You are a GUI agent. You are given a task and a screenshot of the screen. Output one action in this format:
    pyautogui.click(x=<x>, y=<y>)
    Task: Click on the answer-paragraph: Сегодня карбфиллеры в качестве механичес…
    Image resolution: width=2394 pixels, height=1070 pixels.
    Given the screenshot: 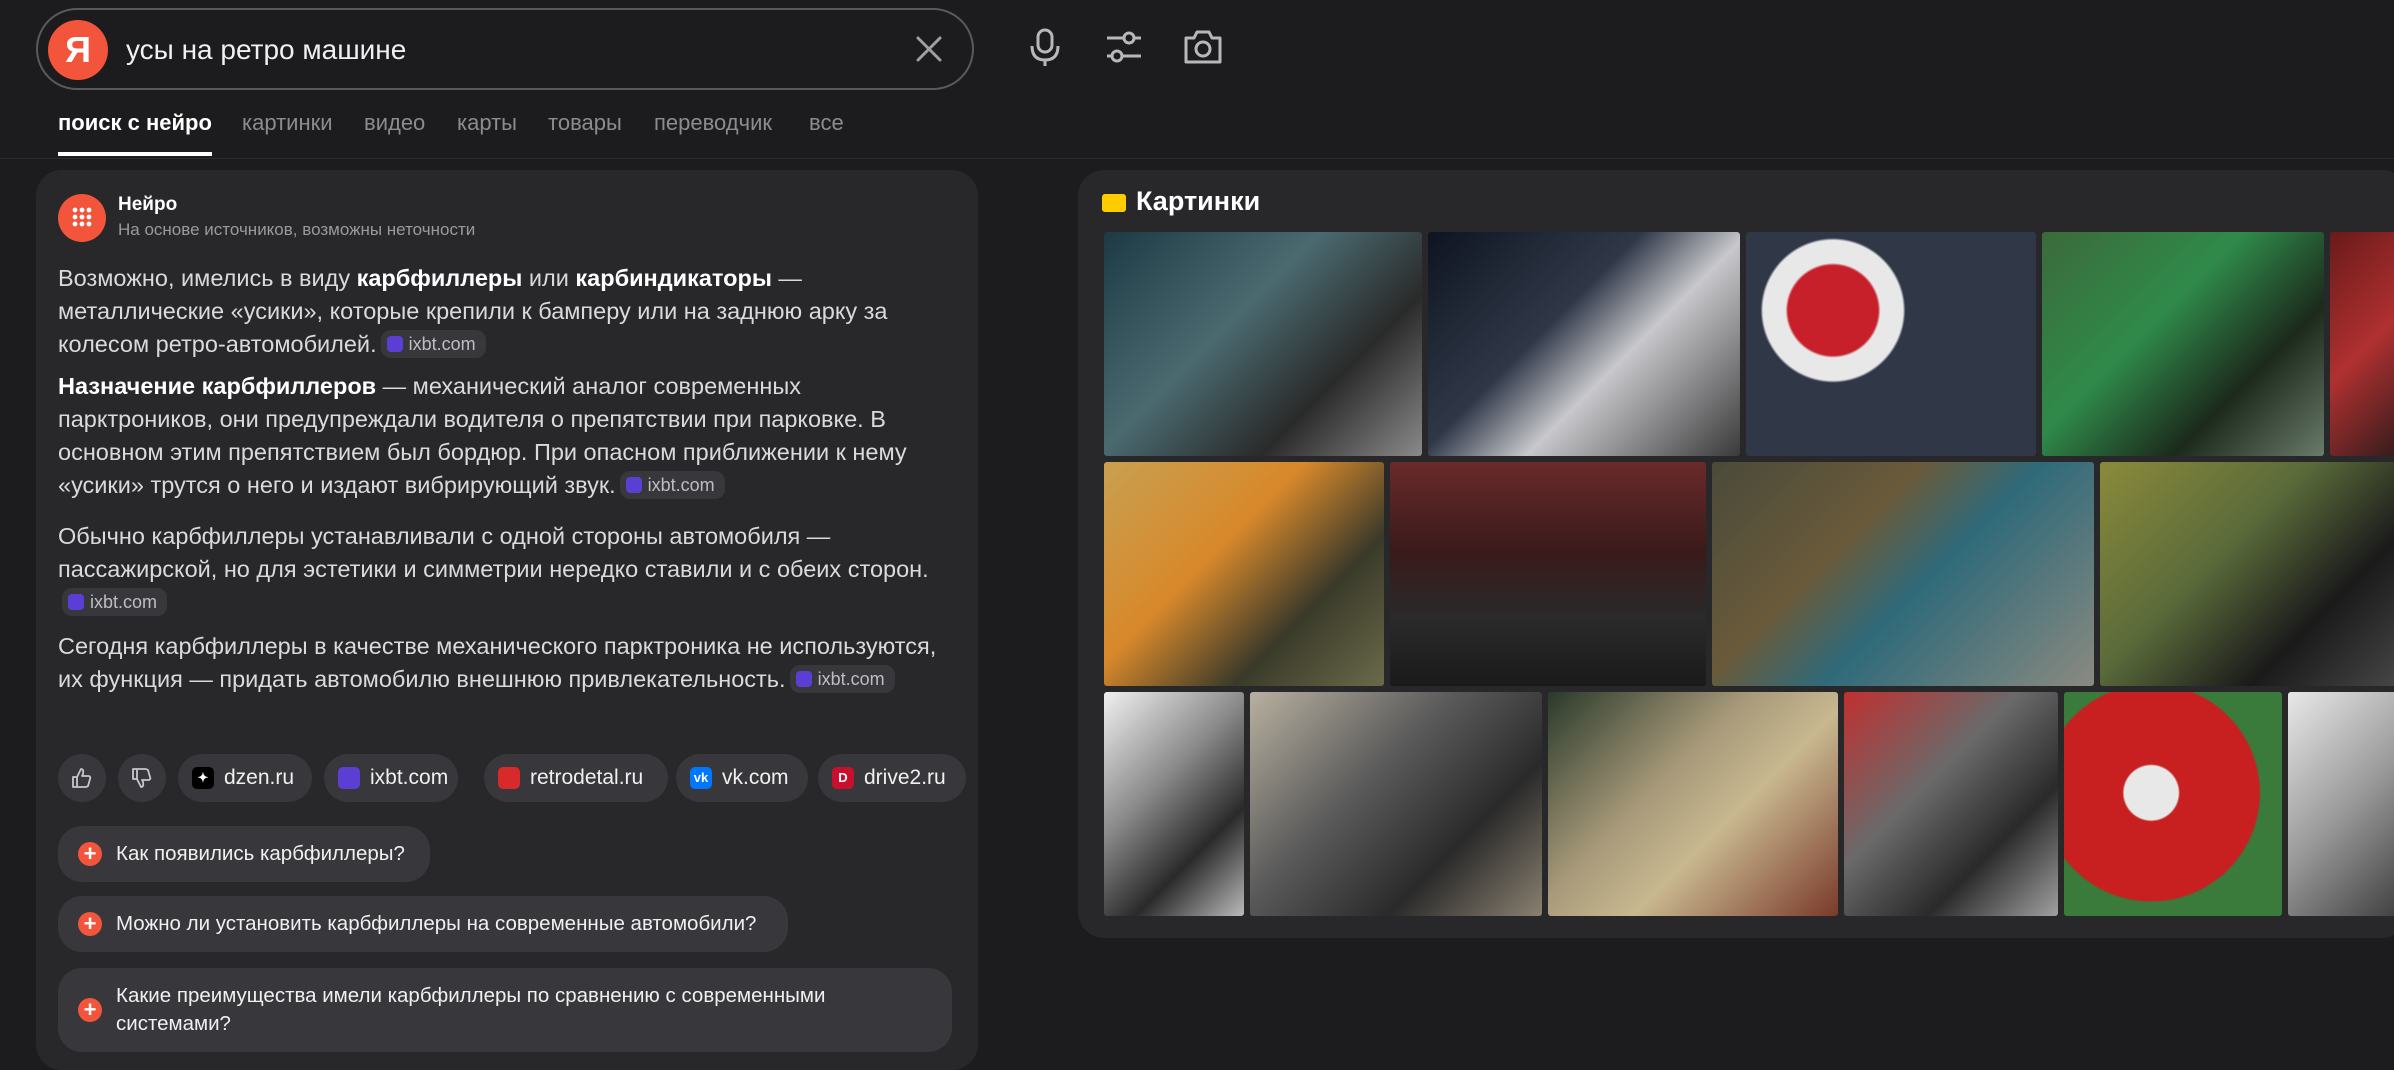 What is the action you would take?
    pyautogui.click(x=497, y=663)
    